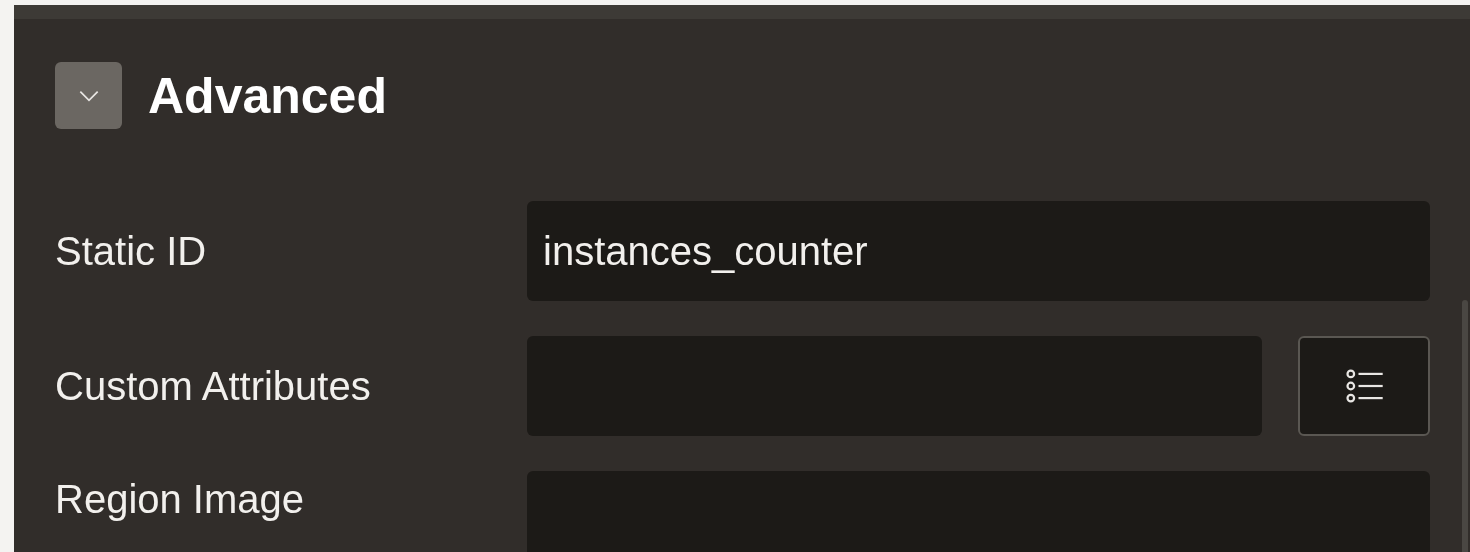 Image resolution: width=1470 pixels, height=552 pixels. Describe the element at coordinates (267, 95) in the screenshot. I see `section-title: Advanced` at that location.